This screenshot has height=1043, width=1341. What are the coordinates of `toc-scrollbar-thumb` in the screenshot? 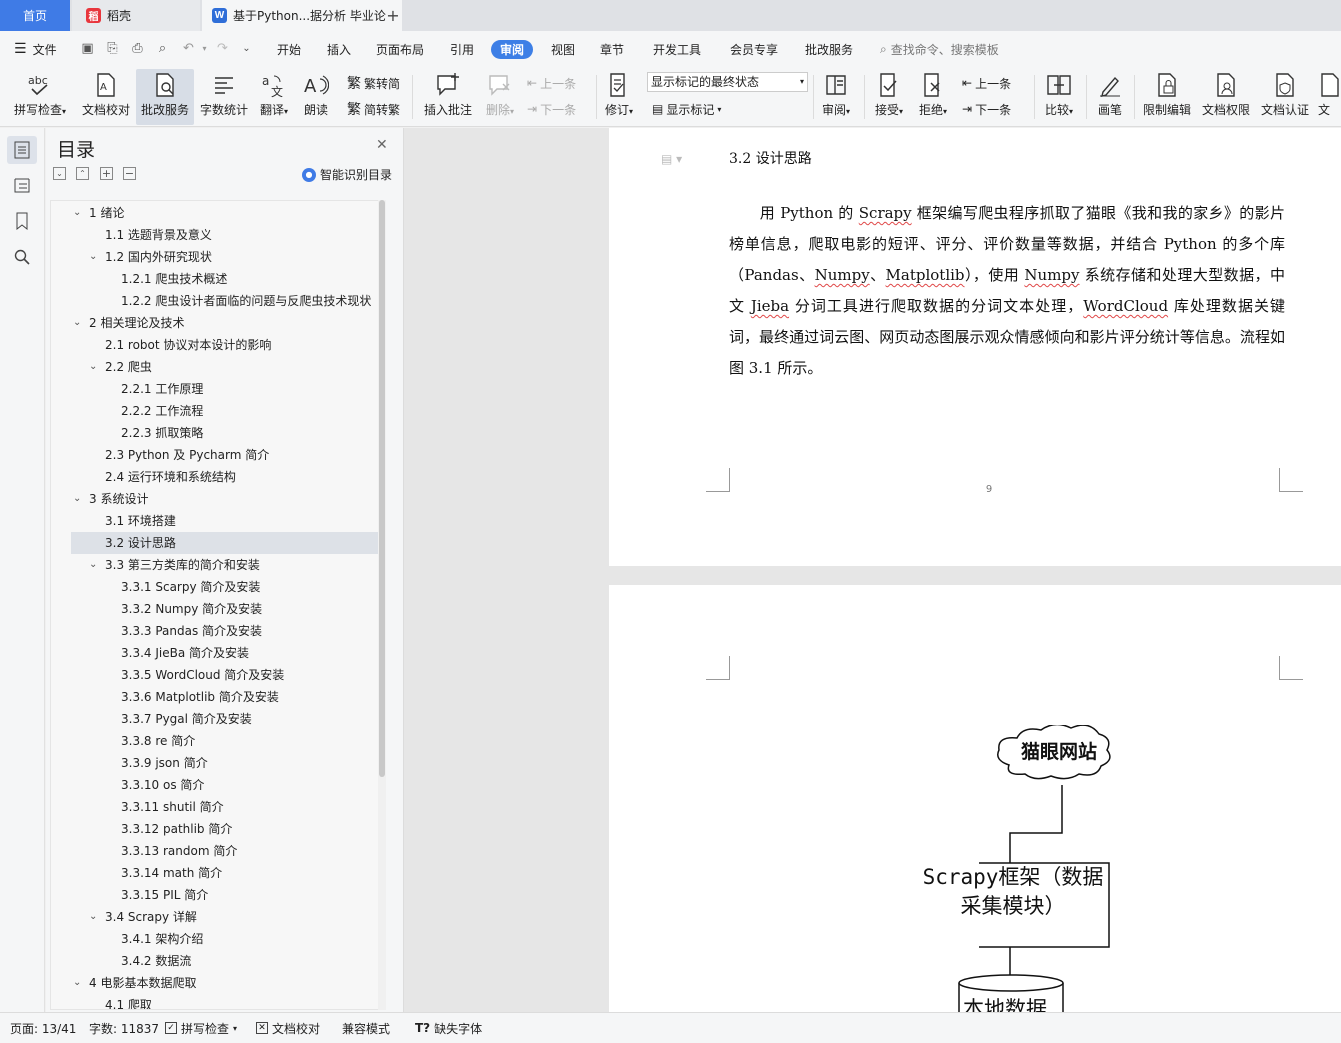 It's located at (382, 488).